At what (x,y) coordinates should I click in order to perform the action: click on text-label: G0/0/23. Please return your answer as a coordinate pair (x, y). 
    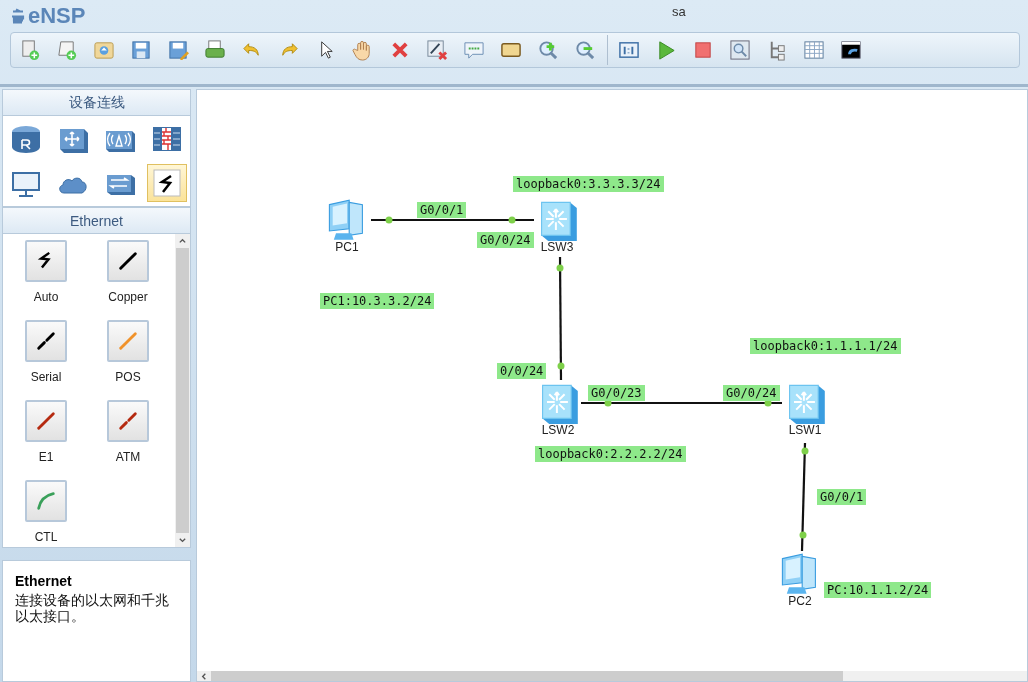
    Looking at the image, I should click on (616, 393).